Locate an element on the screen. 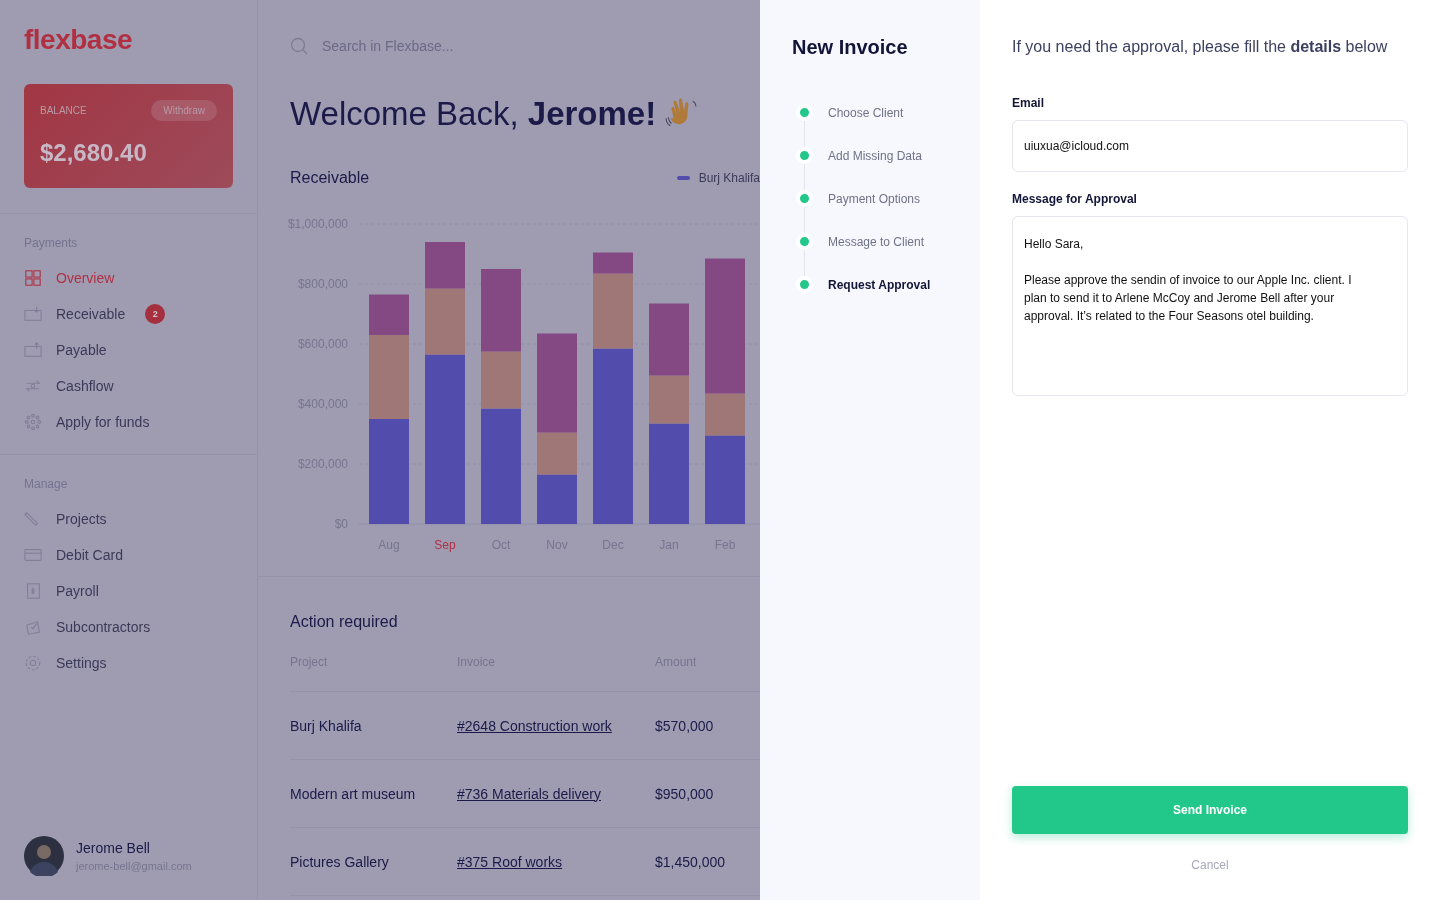 The width and height of the screenshot is (1440, 900). table-cell: $950,000 is located at coordinates (684, 793).